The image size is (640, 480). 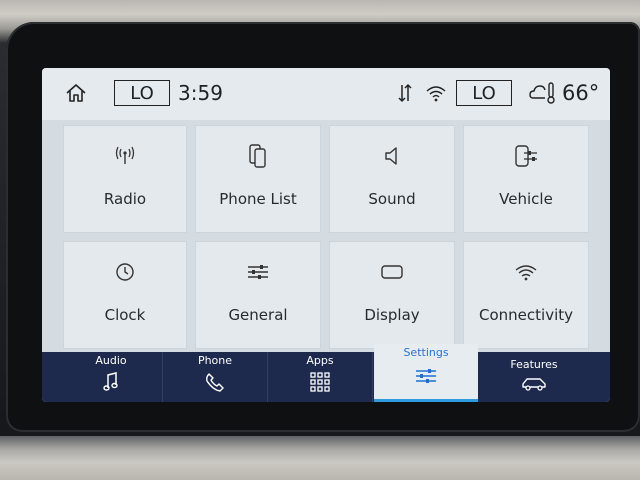 I want to click on radio-antenna-icon, so click(x=125, y=156).